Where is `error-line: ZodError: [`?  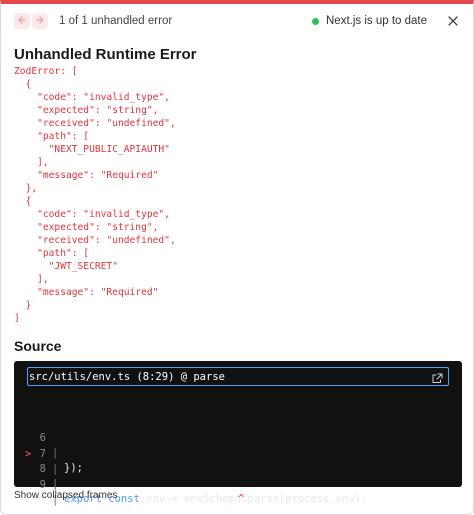
error-line: ZodError: [ is located at coordinates (46, 71).